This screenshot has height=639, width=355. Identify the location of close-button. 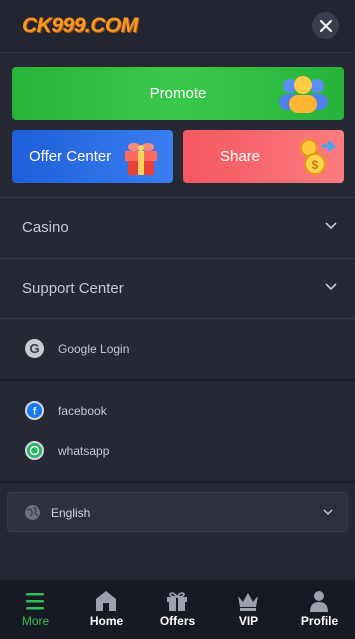
(325, 25).